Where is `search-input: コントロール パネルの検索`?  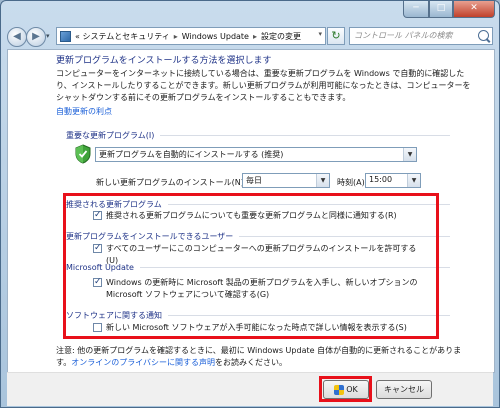
search-input: コントロール パネルの検索 is located at coordinates (421, 36).